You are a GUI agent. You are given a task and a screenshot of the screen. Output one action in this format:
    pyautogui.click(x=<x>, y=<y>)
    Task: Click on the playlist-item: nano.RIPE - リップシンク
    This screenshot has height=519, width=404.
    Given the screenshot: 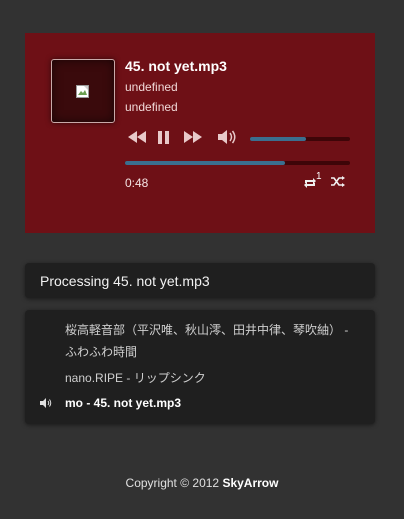 What is the action you would take?
    pyautogui.click(x=210, y=378)
    